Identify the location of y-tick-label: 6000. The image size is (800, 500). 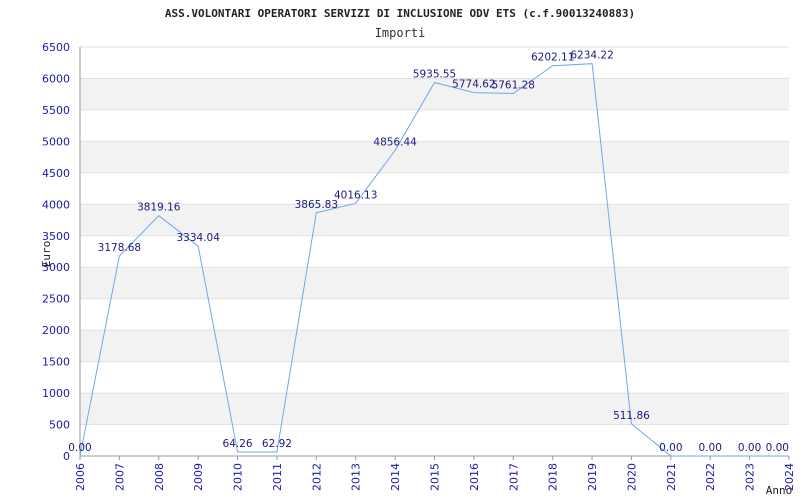
(56, 78).